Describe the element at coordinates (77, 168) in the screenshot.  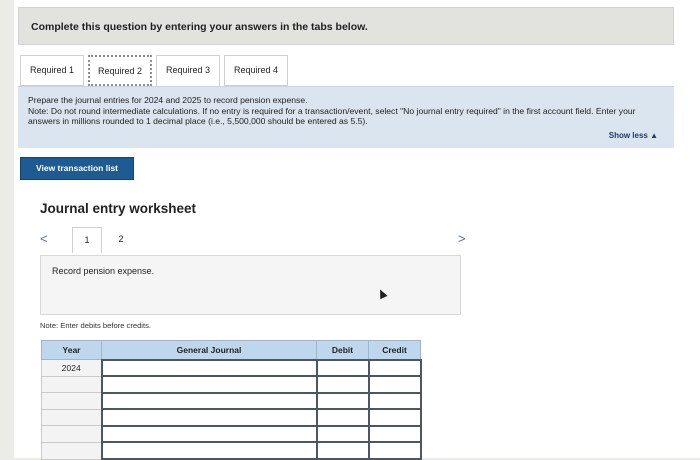
I see `view-transaction-list-button: View transaction list` at that location.